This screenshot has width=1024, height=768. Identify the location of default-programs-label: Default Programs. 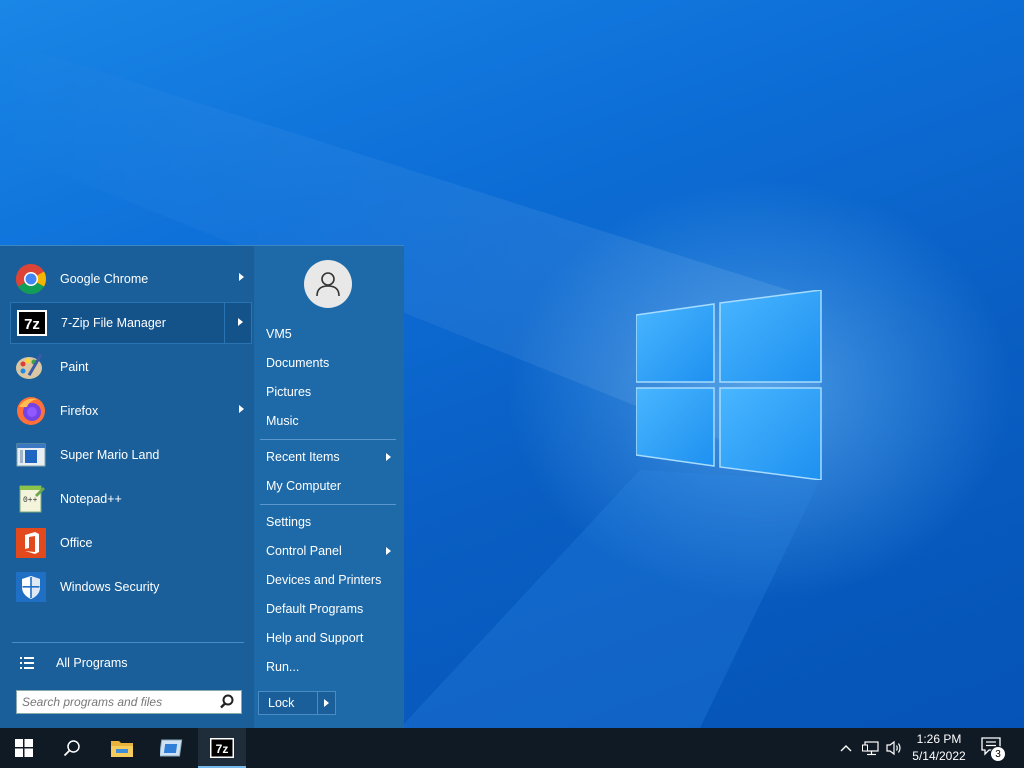
(315, 609).